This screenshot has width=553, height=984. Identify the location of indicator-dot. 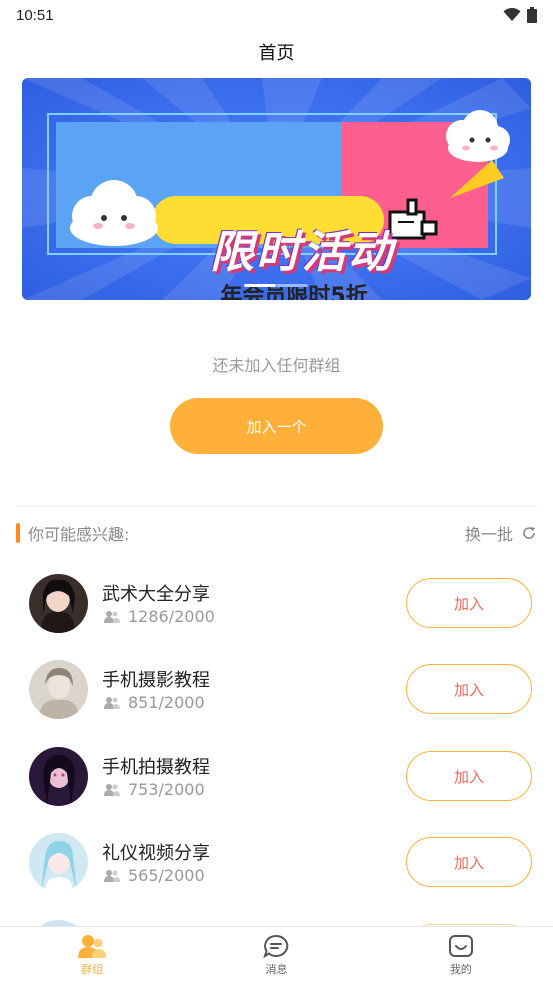
(292, 285).